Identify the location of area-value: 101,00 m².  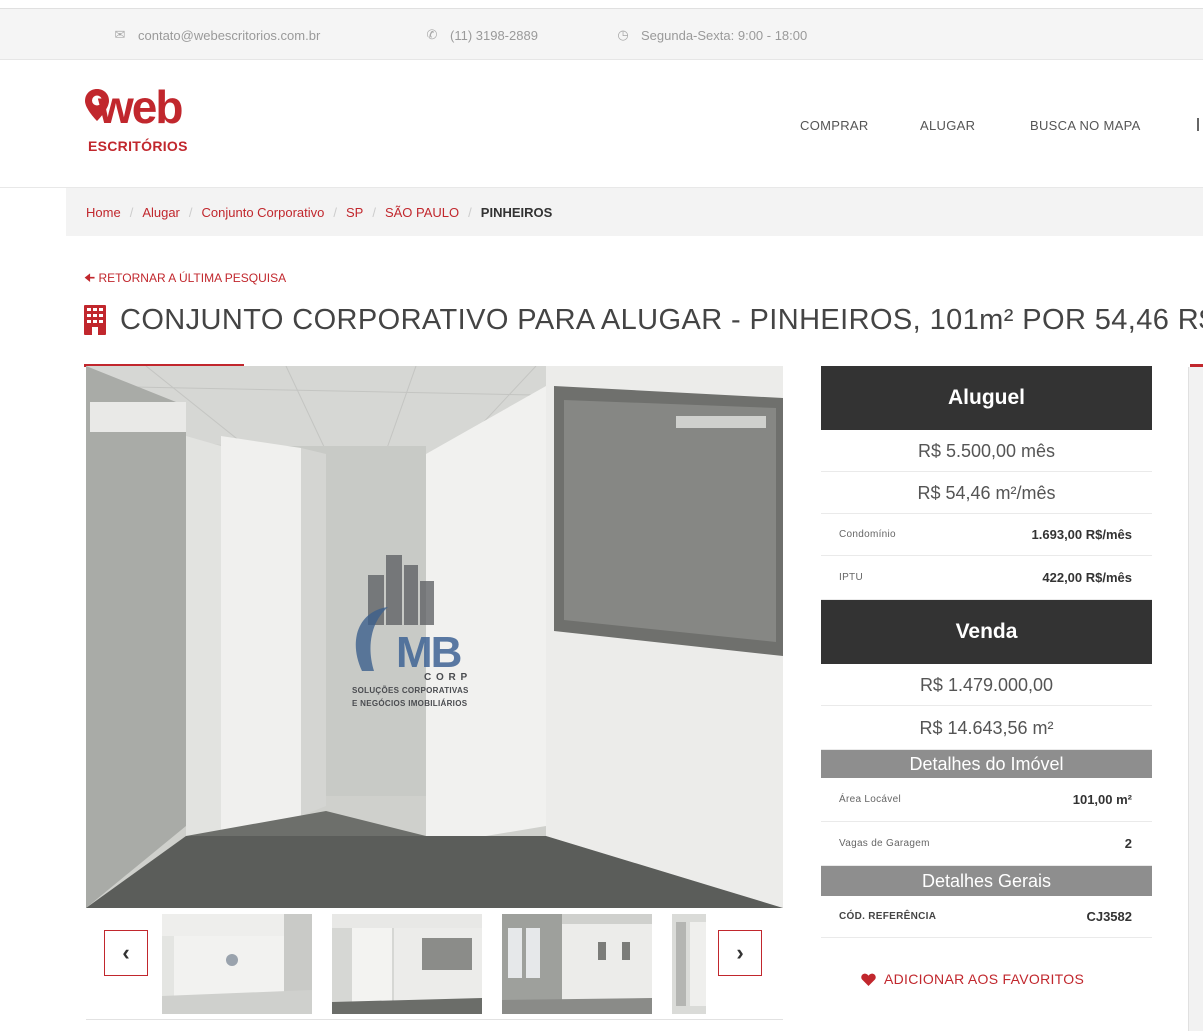
(1102, 799).